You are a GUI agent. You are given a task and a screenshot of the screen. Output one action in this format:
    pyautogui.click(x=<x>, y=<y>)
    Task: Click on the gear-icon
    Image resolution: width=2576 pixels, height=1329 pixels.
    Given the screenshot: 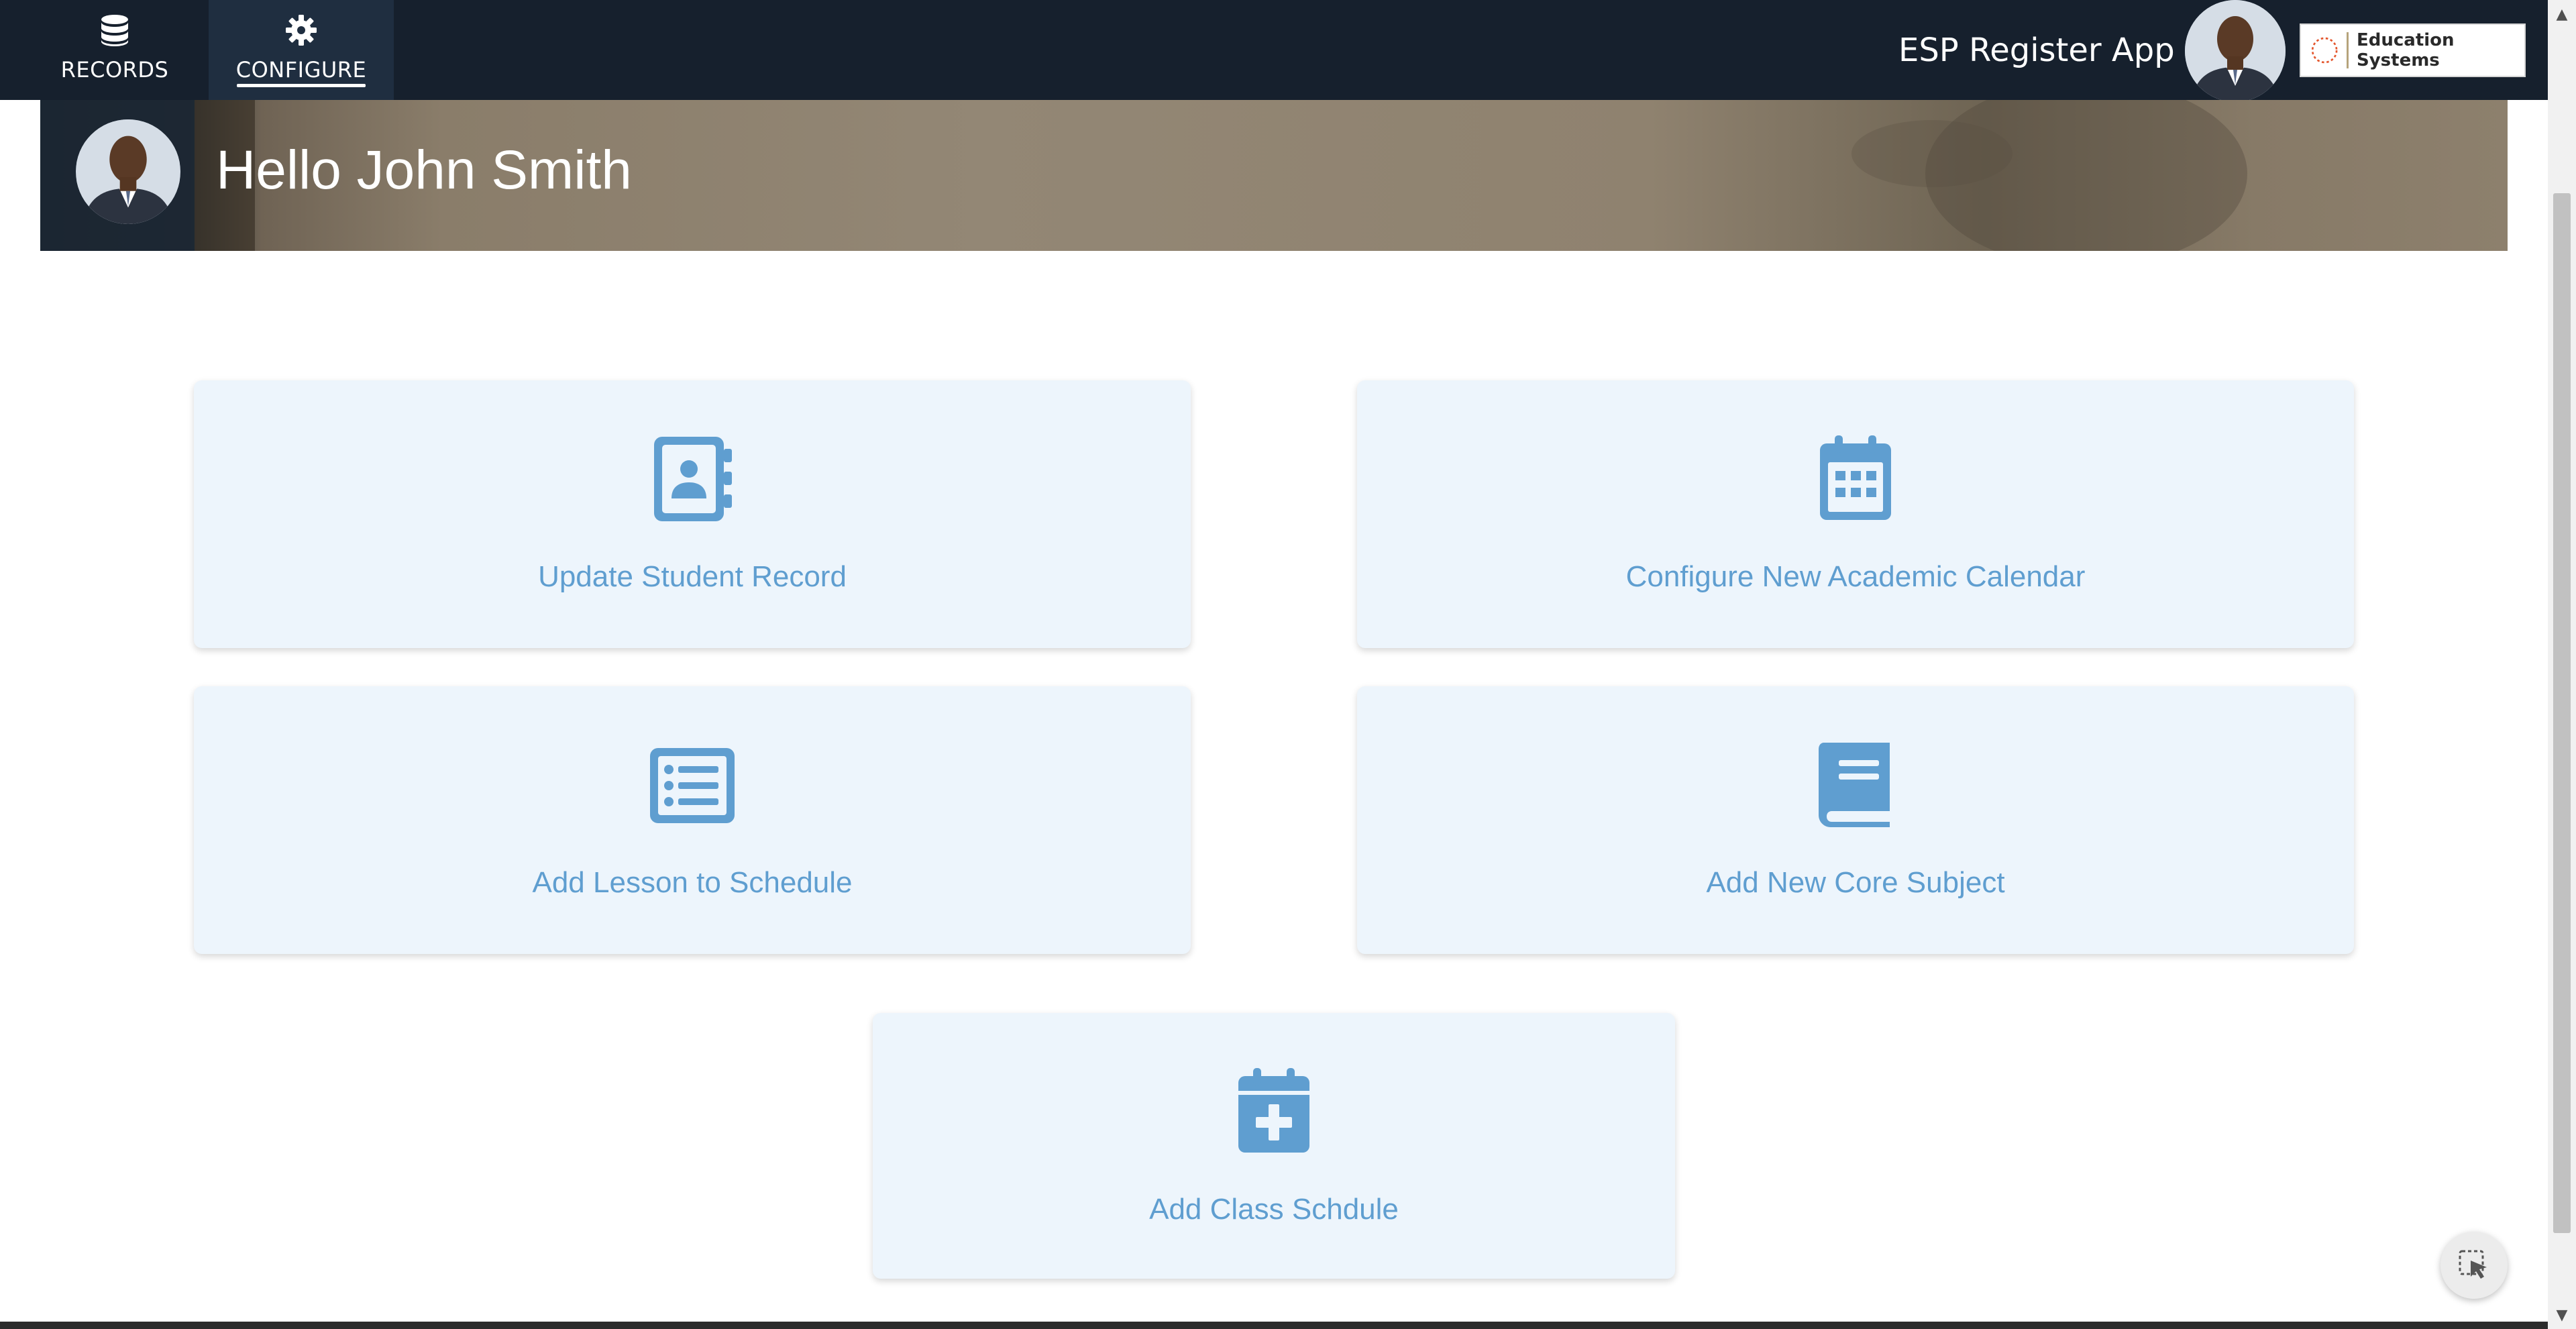 What is the action you would take?
    pyautogui.click(x=301, y=30)
    